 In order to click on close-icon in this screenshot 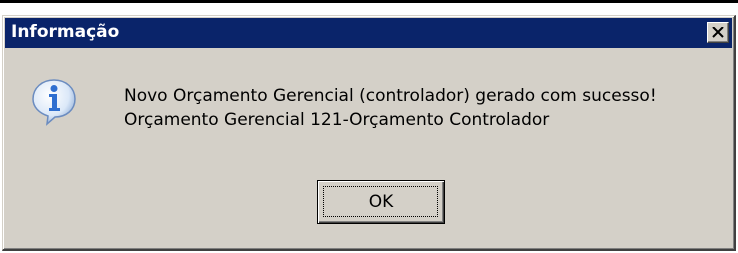, I will do `click(718, 32)`.